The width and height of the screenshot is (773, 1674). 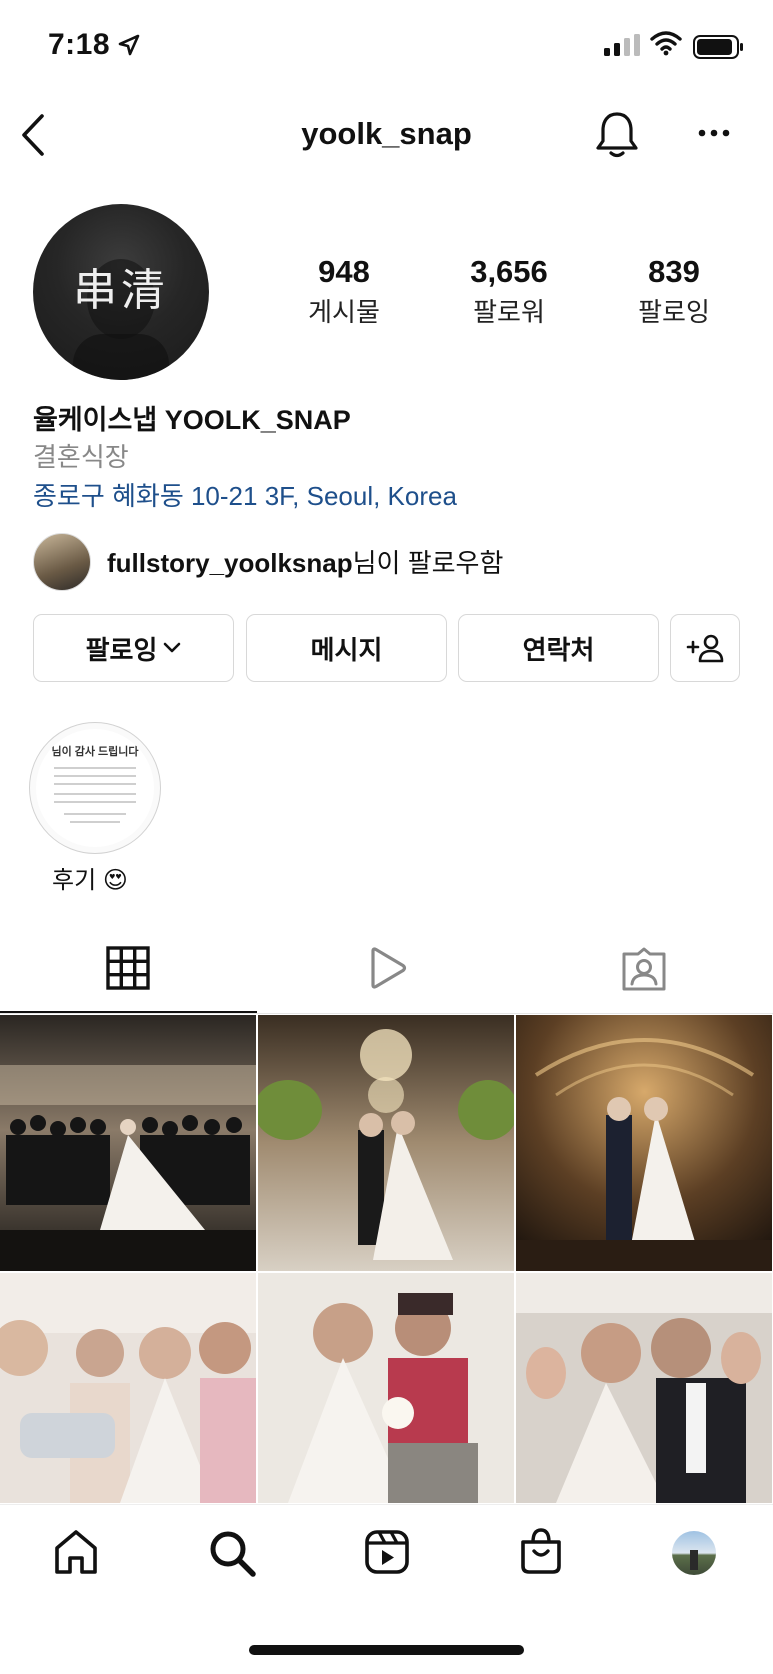 I want to click on photo-car-couple-icon, so click(x=644, y=1388).